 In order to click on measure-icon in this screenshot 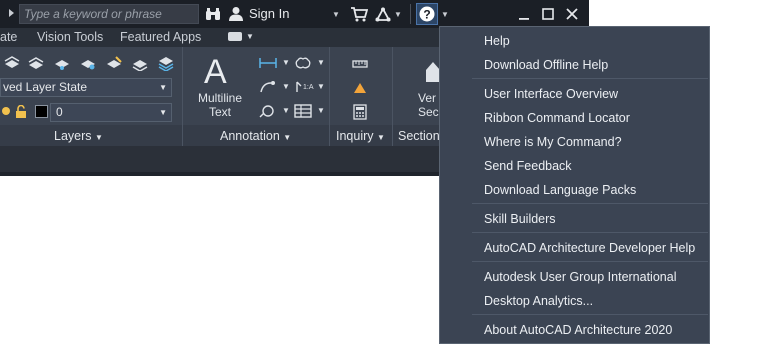, I will do `click(360, 64)`.